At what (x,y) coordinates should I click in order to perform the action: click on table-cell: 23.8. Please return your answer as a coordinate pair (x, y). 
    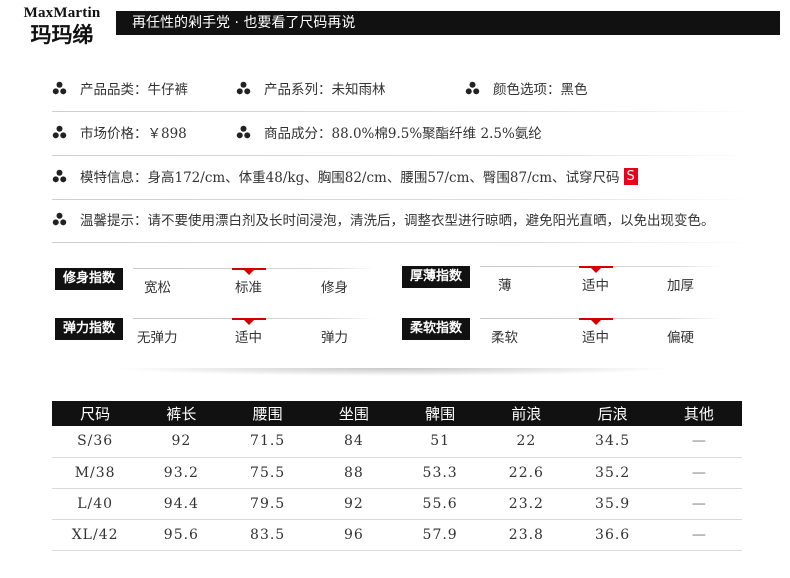
    Looking at the image, I should click on (526, 535).